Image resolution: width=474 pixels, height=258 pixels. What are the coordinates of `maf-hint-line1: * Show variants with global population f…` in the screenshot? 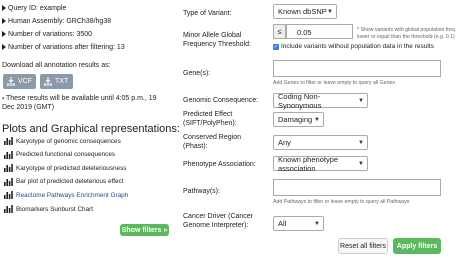 It's located at (407, 30).